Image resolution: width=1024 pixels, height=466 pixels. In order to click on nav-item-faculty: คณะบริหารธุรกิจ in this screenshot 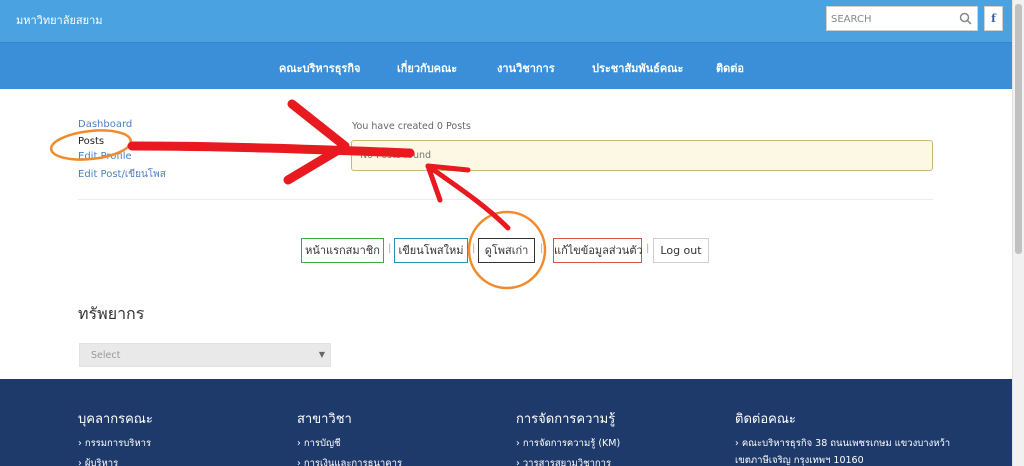, I will do `click(319, 68)`.